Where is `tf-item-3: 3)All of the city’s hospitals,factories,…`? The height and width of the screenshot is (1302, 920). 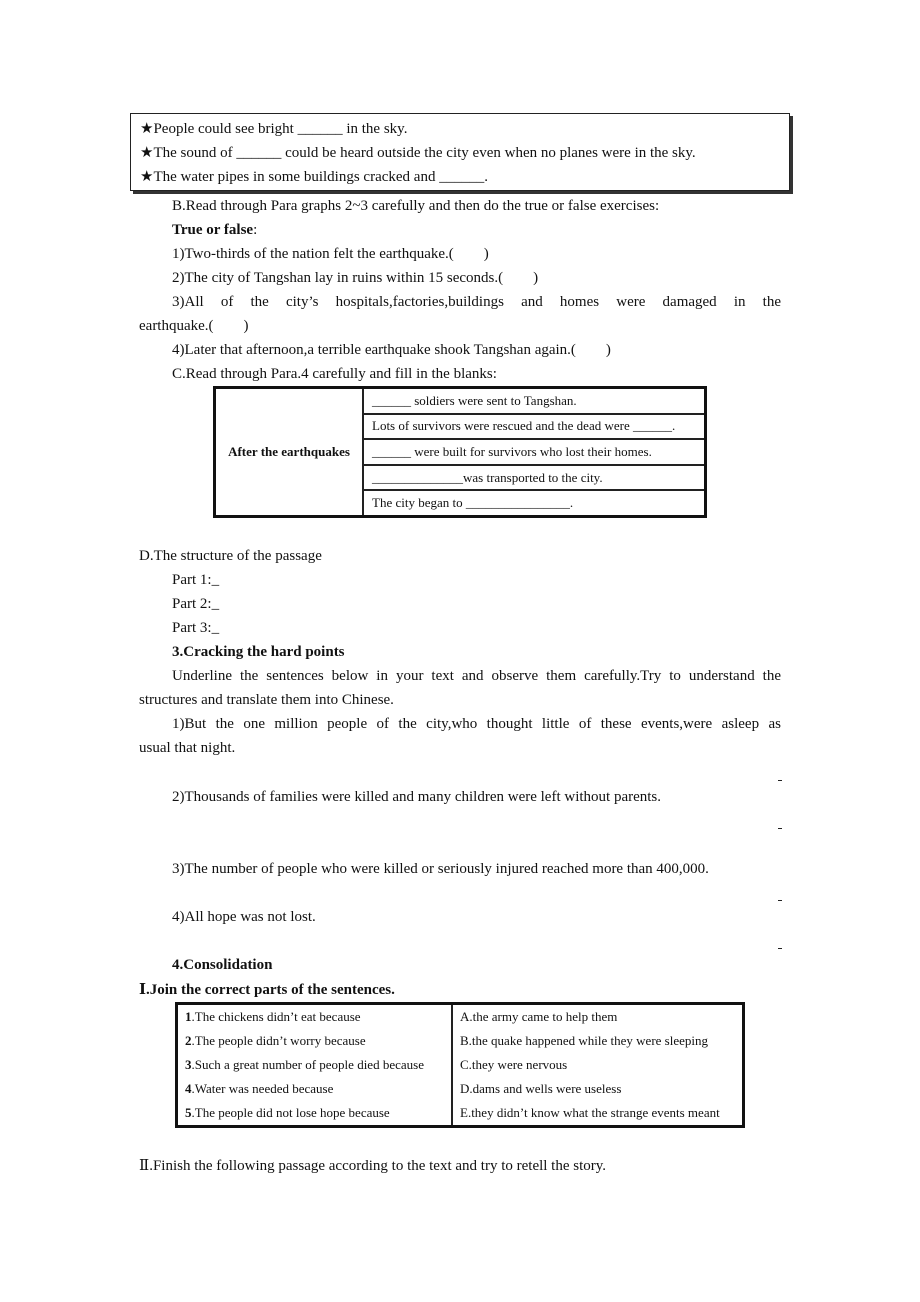
tf-item-3: 3)All of the city’s hospitals,factories,… is located at coordinates (476, 302).